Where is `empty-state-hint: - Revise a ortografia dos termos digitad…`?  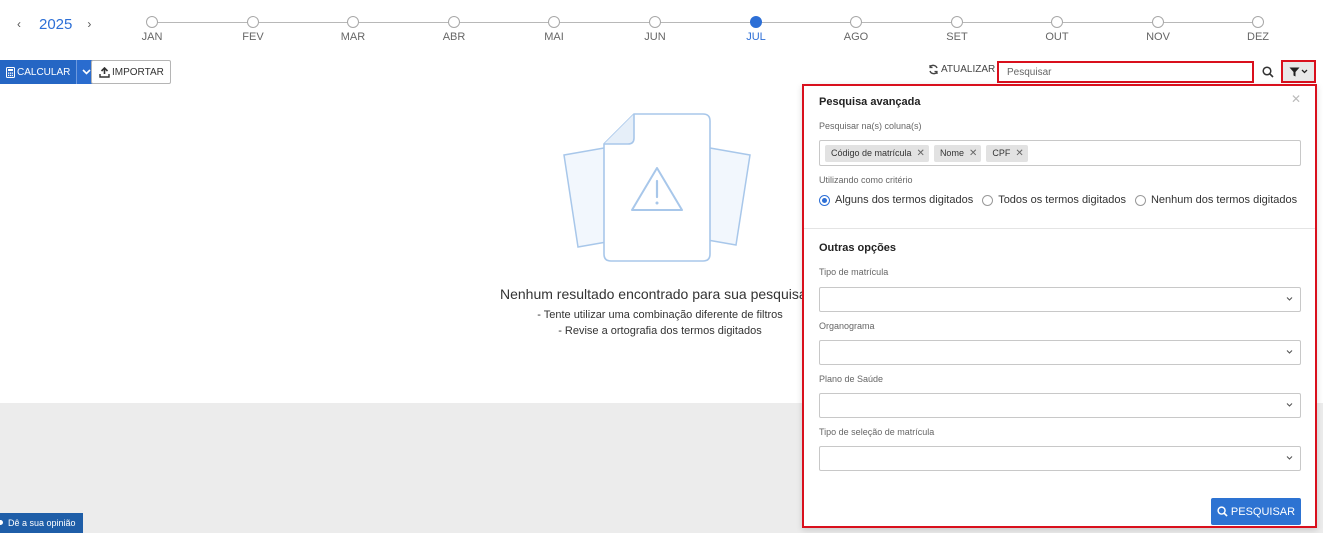 empty-state-hint: - Revise a ortografia dos termos digitad… is located at coordinates (660, 331).